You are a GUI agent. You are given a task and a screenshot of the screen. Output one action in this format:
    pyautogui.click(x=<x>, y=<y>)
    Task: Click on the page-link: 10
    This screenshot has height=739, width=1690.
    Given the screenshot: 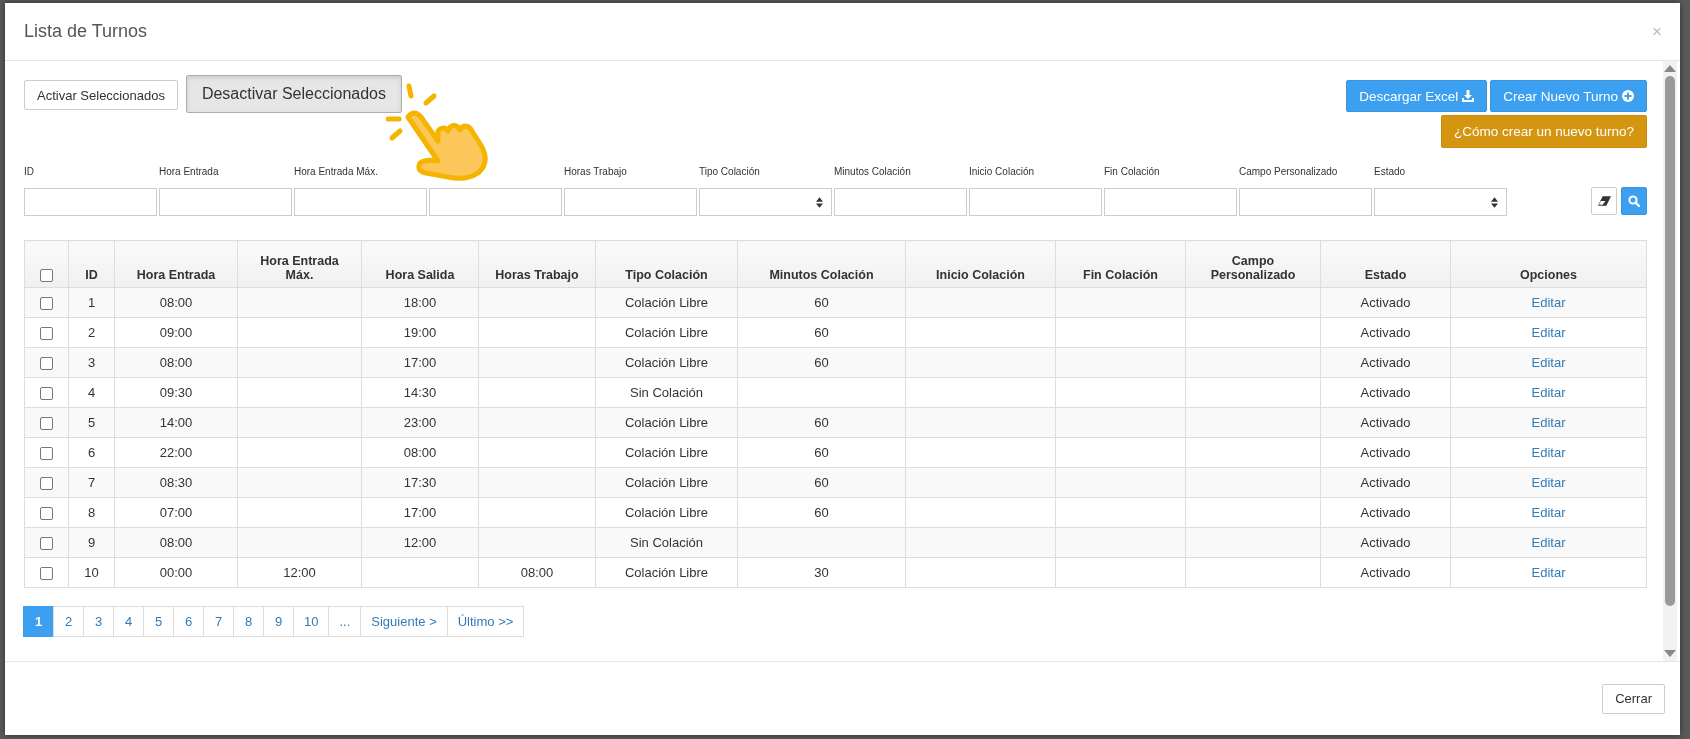 What is the action you would take?
    pyautogui.click(x=311, y=621)
    